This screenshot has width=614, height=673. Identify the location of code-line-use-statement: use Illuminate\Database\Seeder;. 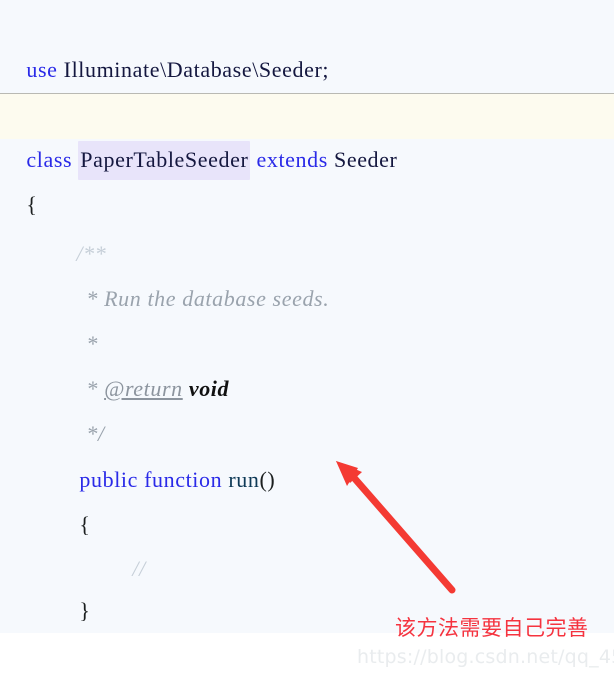
(307, 43).